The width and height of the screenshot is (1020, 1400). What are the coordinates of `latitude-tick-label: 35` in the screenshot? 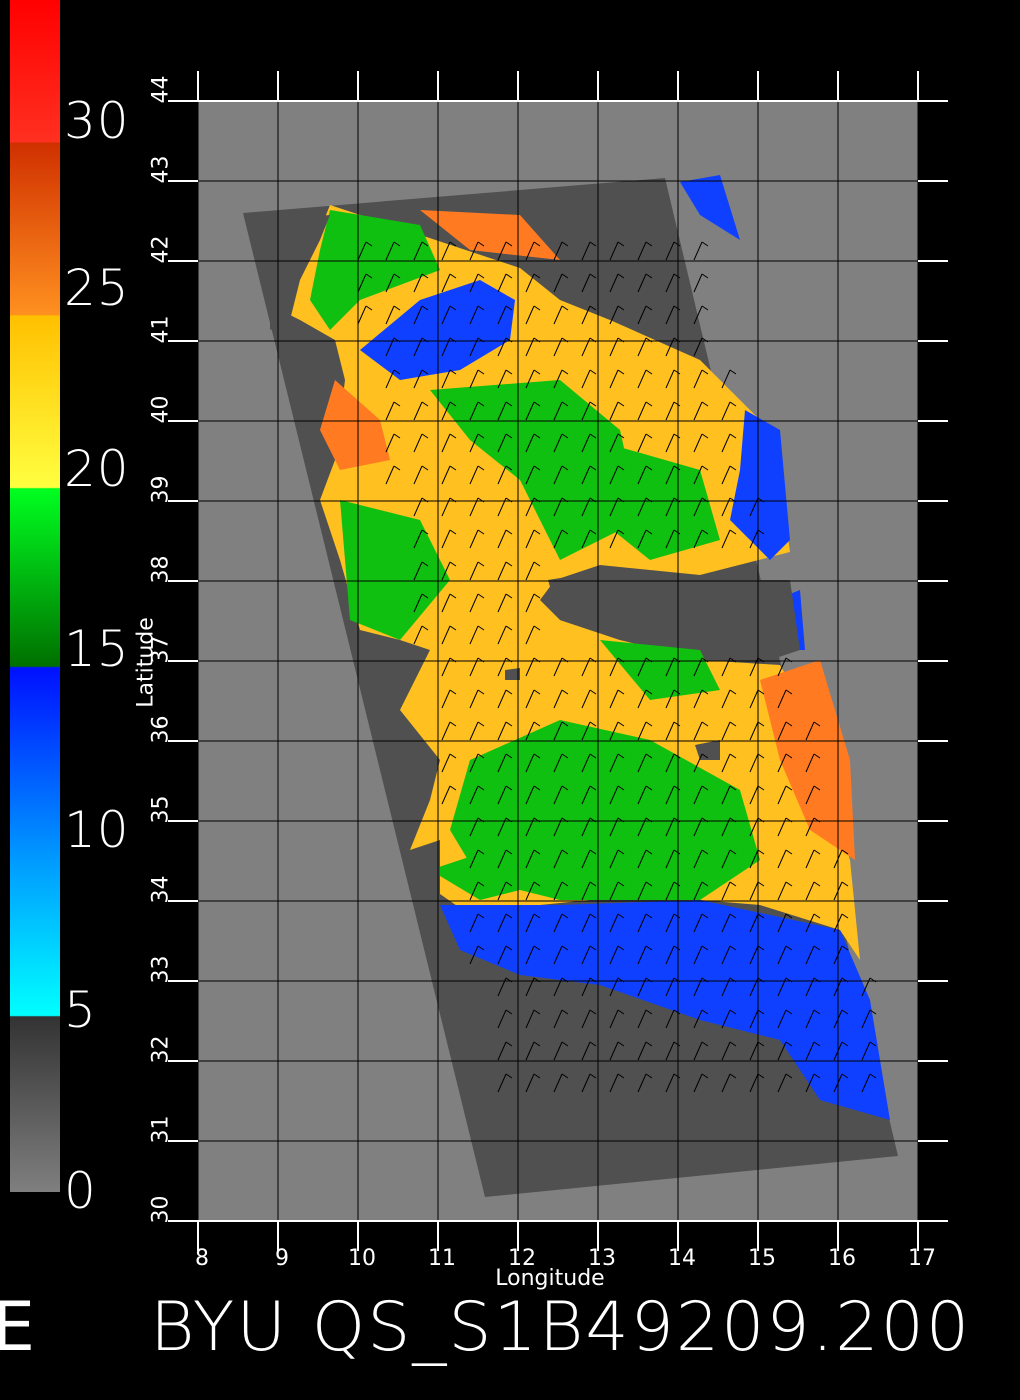 It's located at (161, 809).